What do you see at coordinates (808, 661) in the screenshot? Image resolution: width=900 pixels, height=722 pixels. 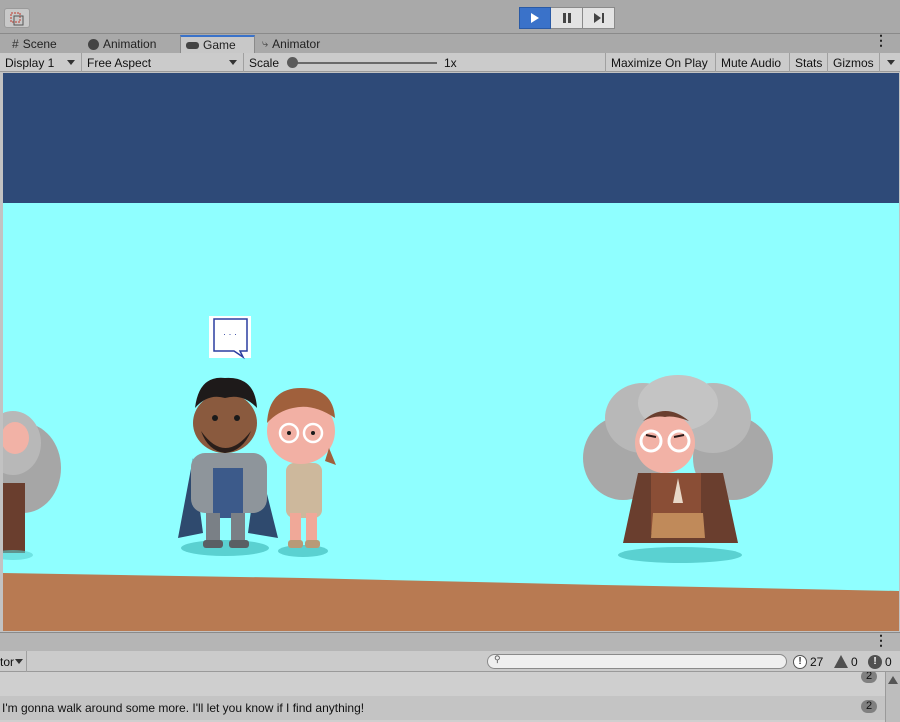 I see `log-count-toggle: ! 27` at bounding box center [808, 661].